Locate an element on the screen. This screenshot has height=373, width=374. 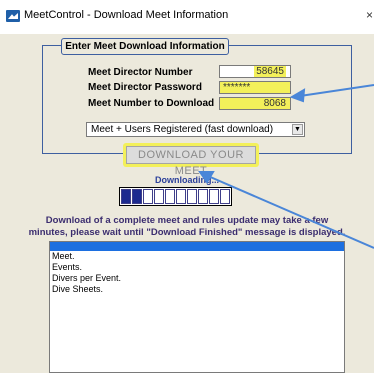
list-item: Dive Sheets. is located at coordinates (197, 289).